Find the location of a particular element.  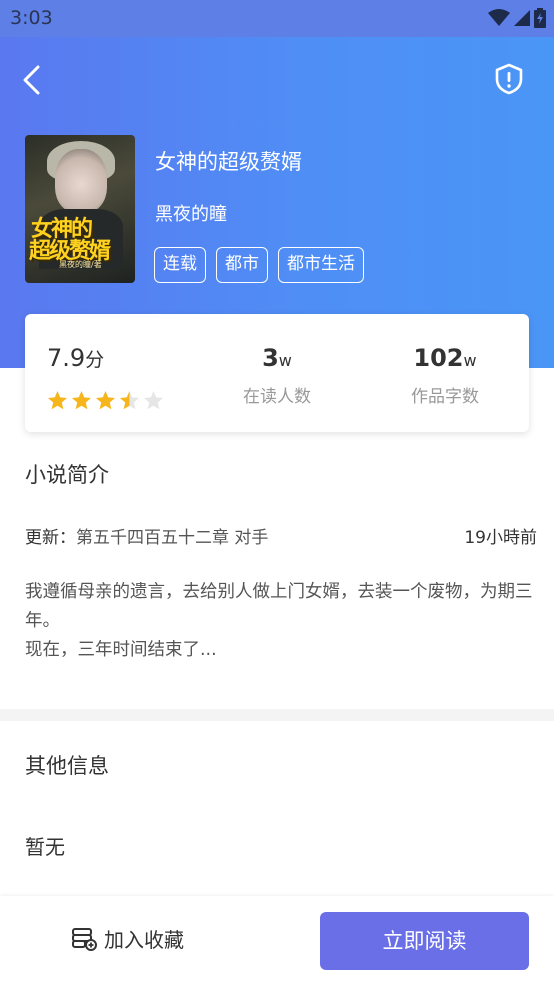

intro-heading: 小说简介 is located at coordinates (67, 475).